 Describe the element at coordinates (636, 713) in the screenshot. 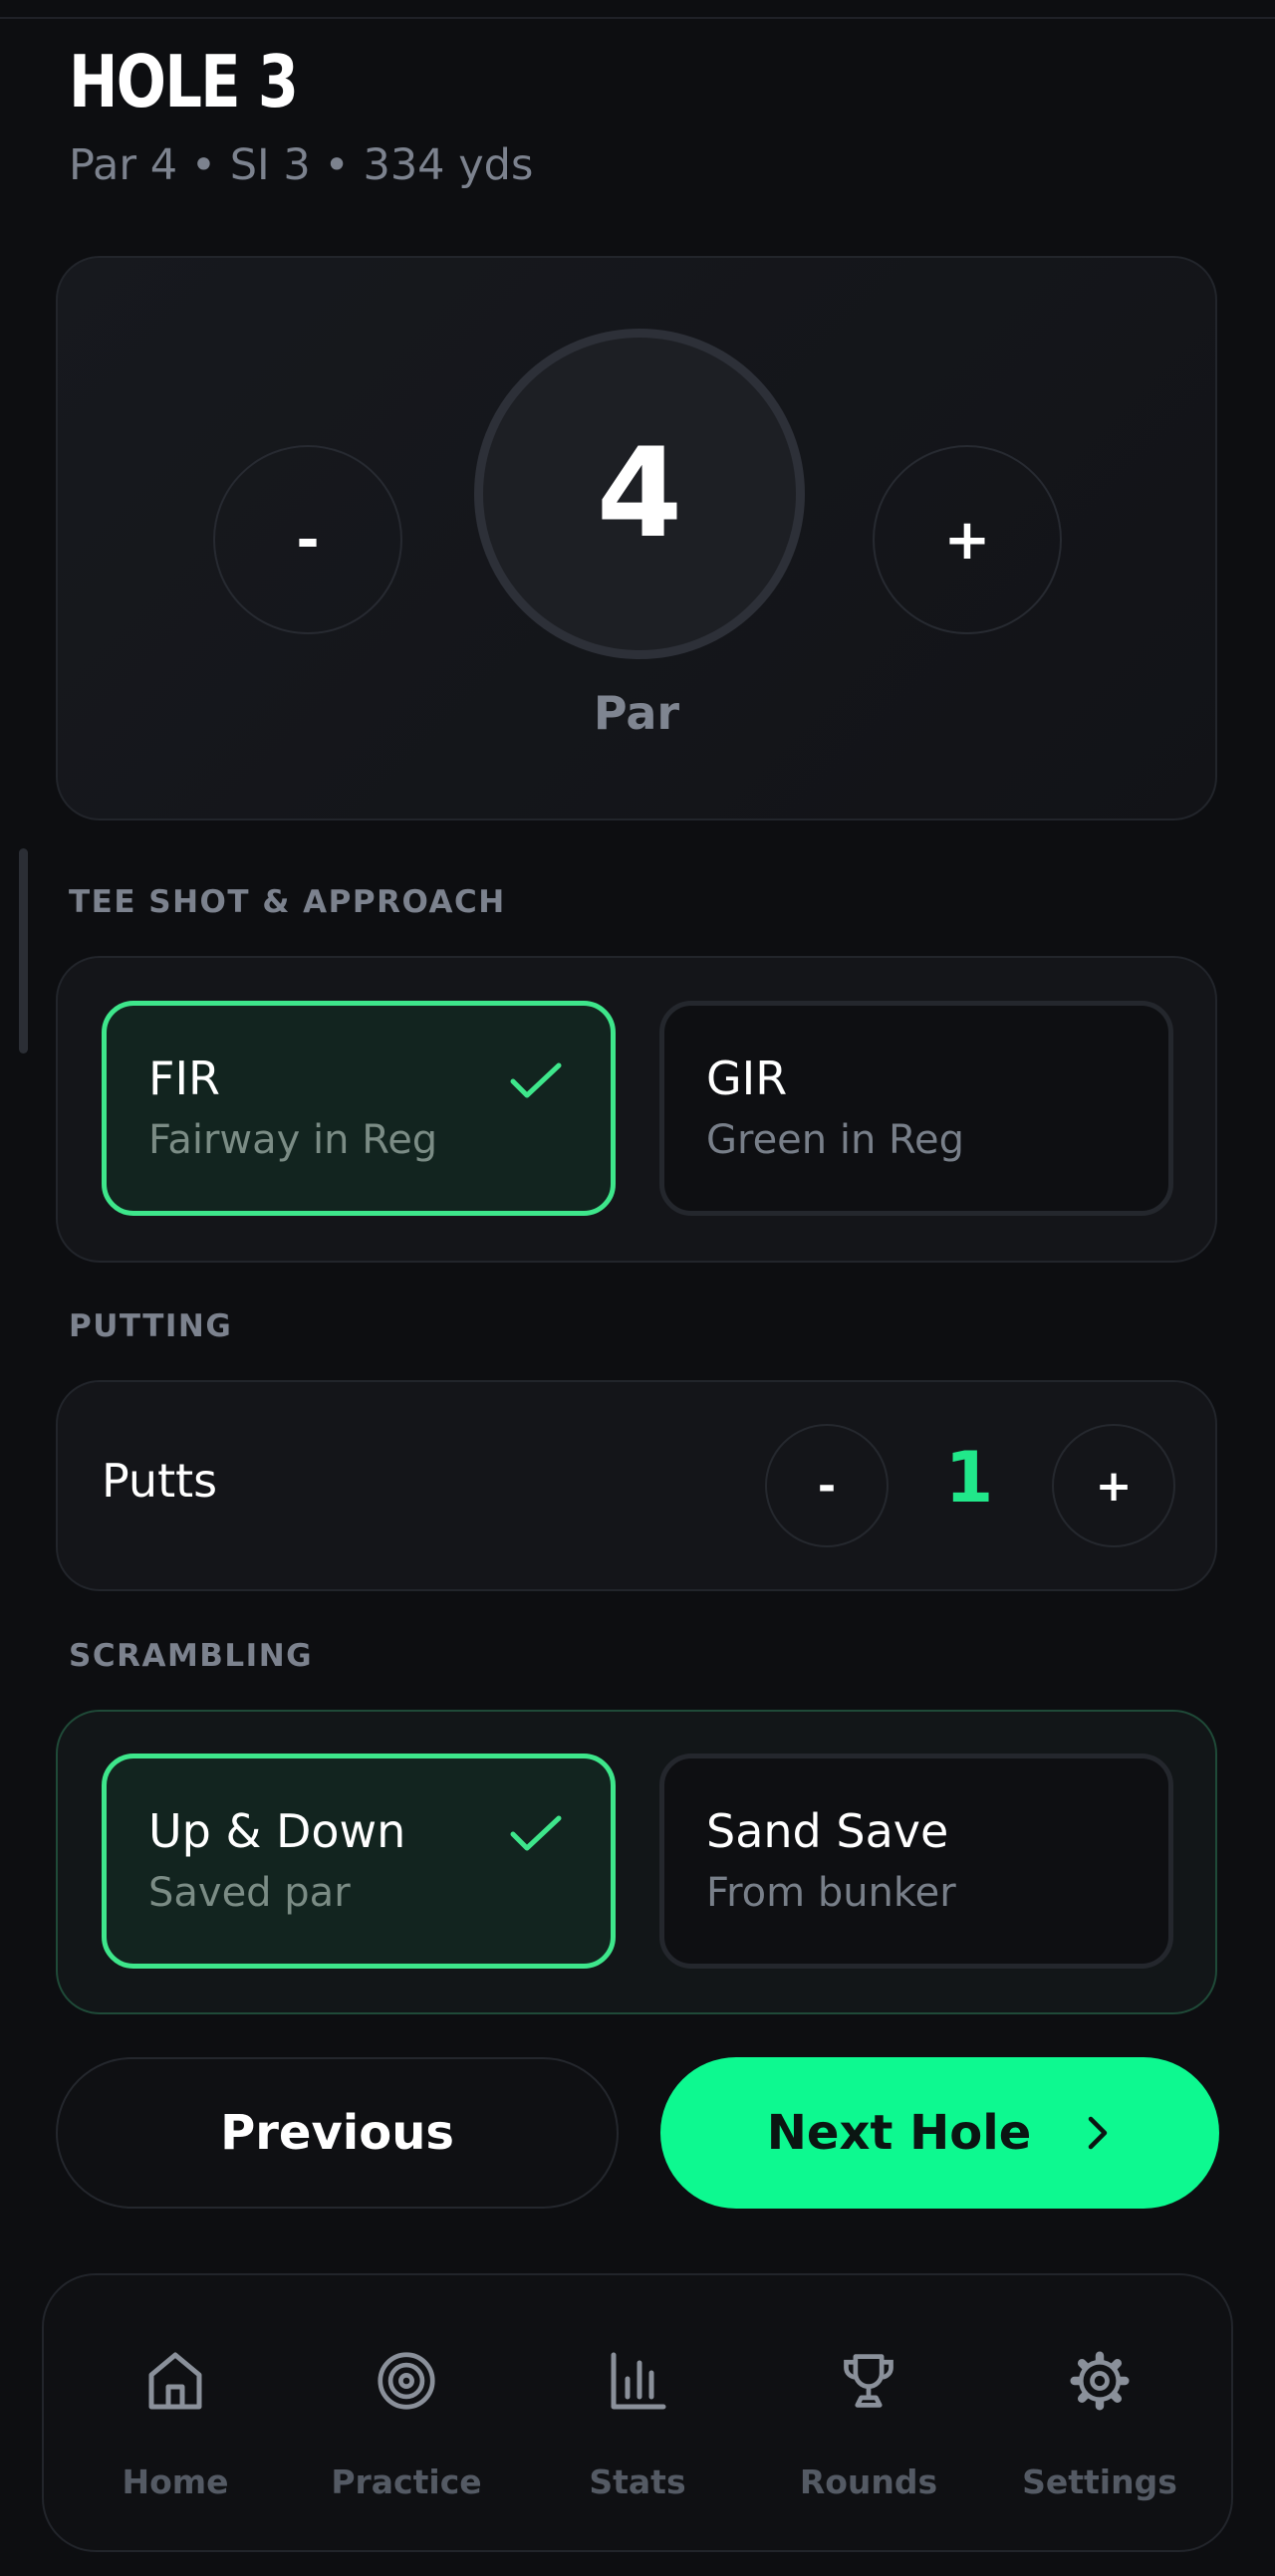

I see `score-relative-label: Par` at that location.